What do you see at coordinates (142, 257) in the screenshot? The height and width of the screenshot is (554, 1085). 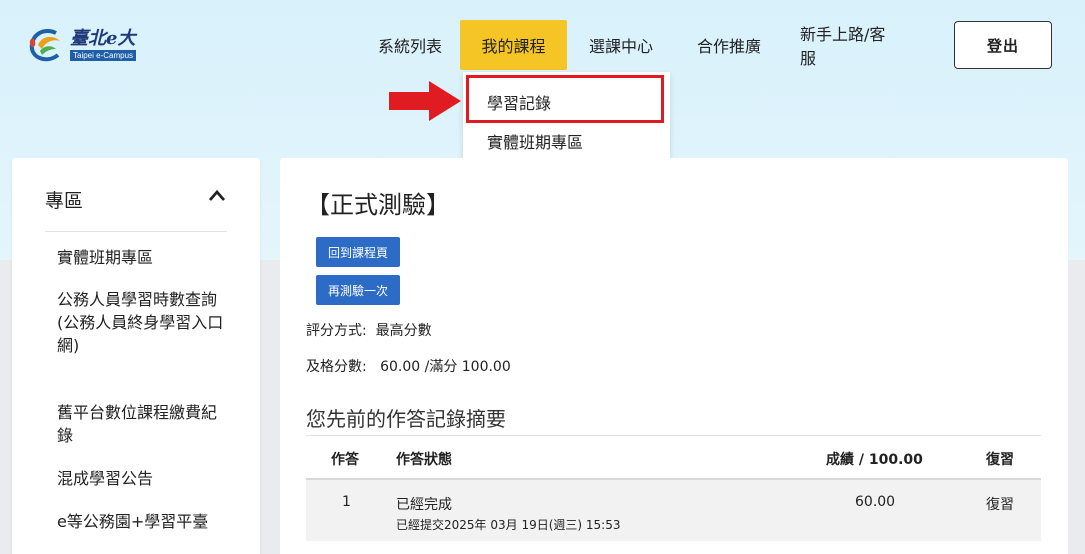 I see `sidebar-item-physical-class: 實體班期專區` at bounding box center [142, 257].